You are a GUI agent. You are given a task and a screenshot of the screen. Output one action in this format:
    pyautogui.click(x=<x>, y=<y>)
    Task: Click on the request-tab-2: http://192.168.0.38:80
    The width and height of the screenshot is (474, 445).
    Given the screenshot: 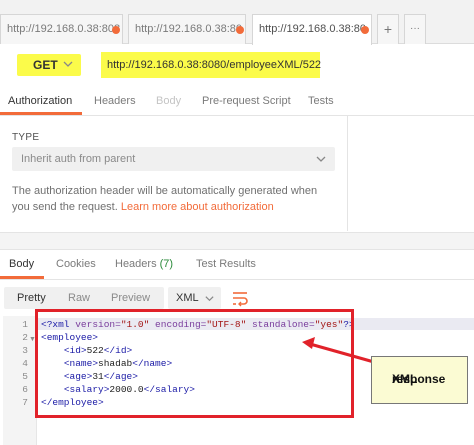 What is the action you would take?
    pyautogui.click(x=187, y=29)
    